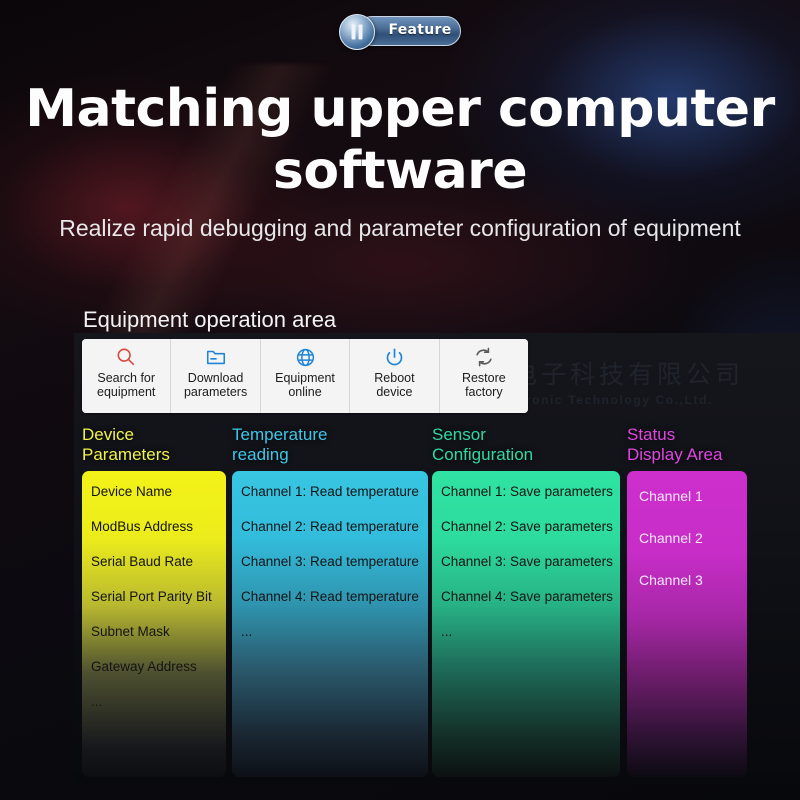 The image size is (800, 800). What do you see at coordinates (154, 527) in the screenshot?
I see `list-item: ModBus Address` at bounding box center [154, 527].